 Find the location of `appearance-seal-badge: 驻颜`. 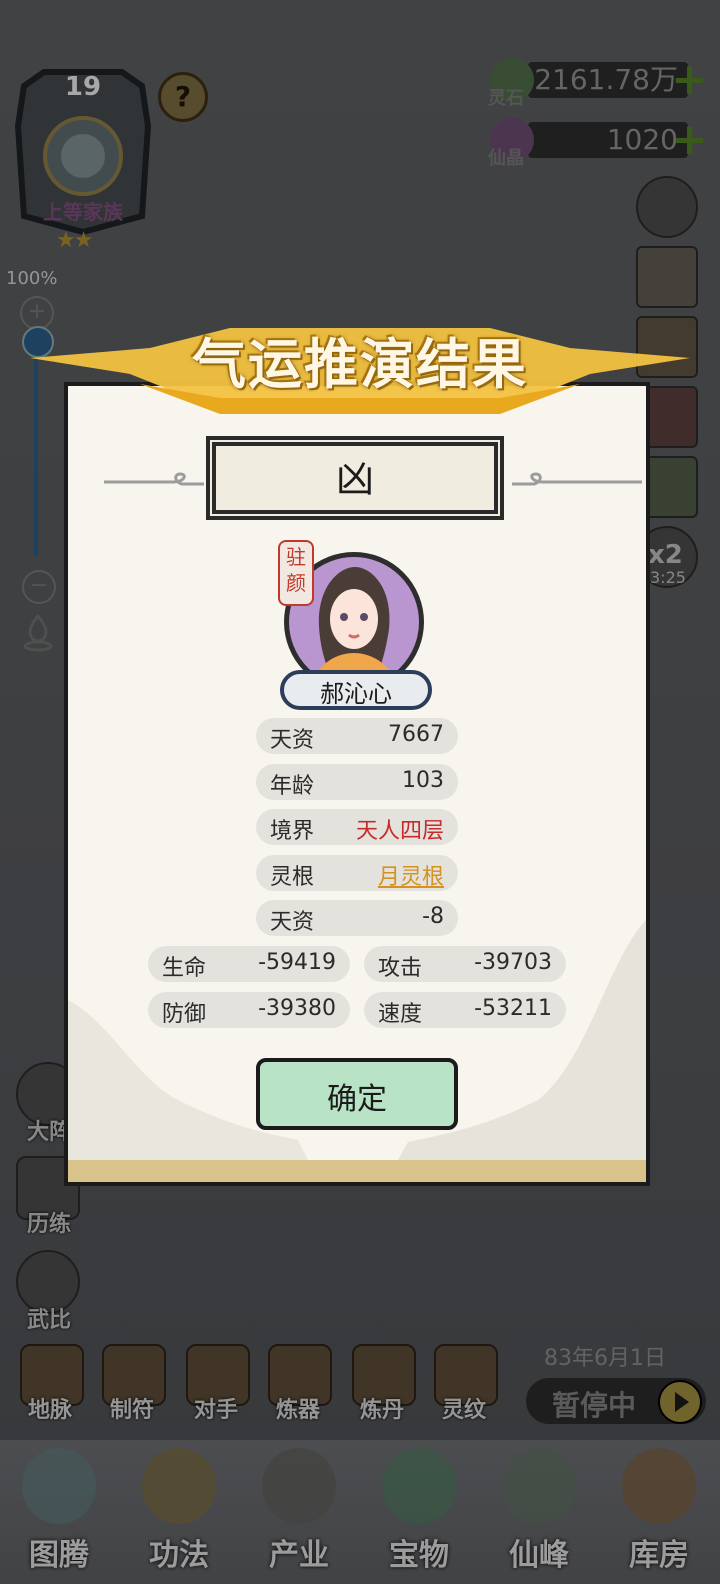

appearance-seal-badge: 驻颜 is located at coordinates (296, 573).